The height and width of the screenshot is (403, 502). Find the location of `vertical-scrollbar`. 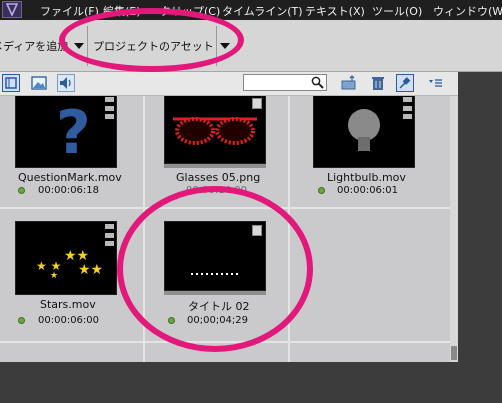

vertical-scrollbar is located at coordinates (454, 229).